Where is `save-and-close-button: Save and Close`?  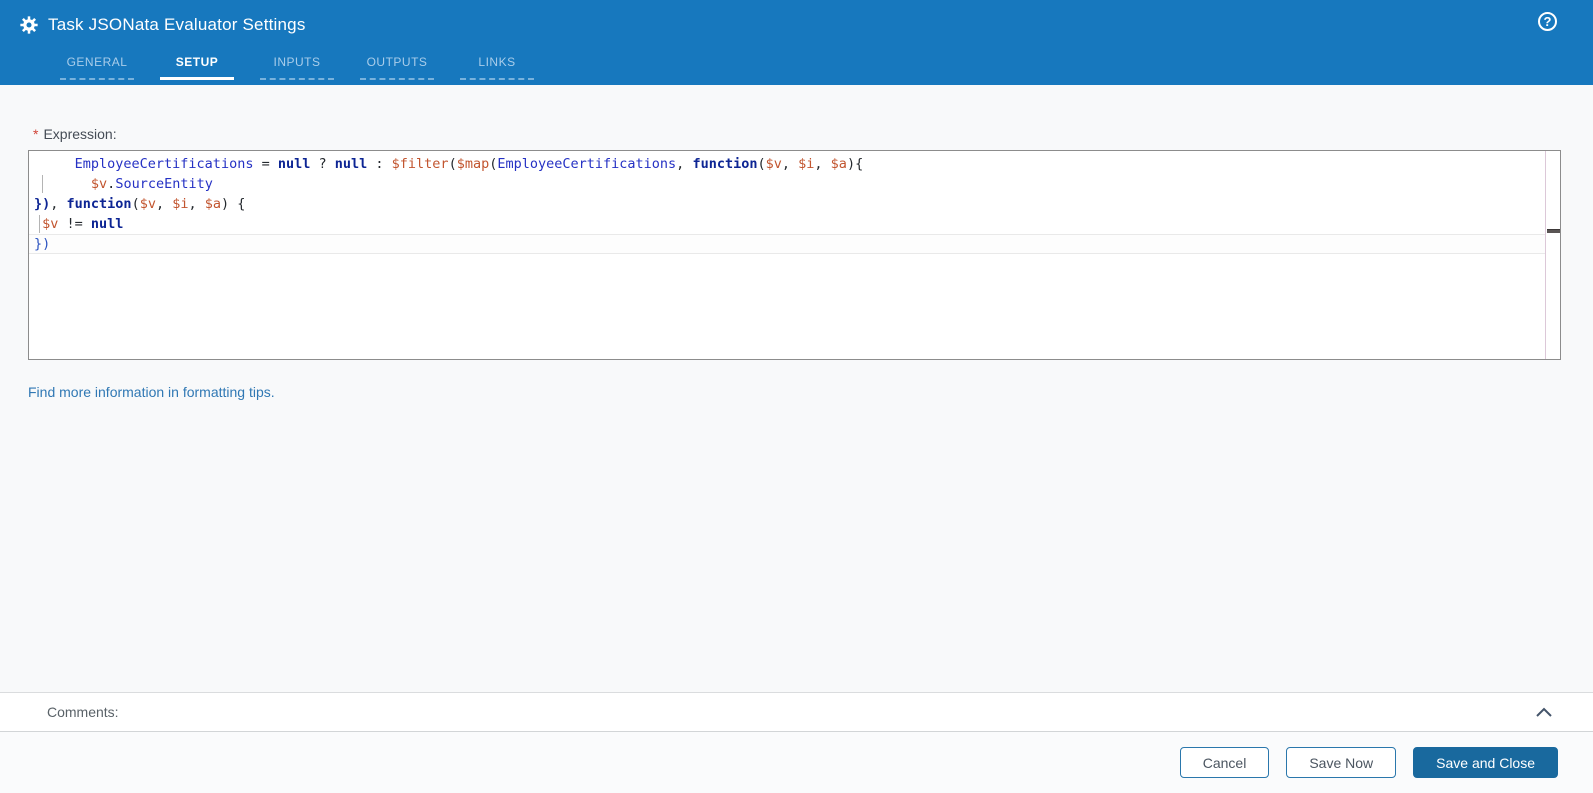 save-and-close-button: Save and Close is located at coordinates (1485, 762).